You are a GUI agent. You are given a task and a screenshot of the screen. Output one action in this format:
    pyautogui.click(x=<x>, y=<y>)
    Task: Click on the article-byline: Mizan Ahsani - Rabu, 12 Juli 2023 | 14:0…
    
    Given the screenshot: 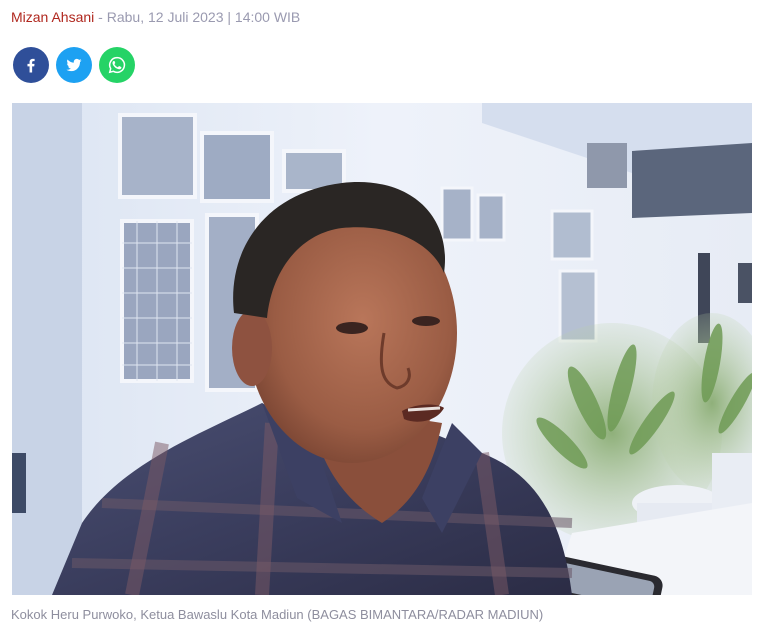 What is the action you would take?
    pyautogui.click(x=155, y=17)
    